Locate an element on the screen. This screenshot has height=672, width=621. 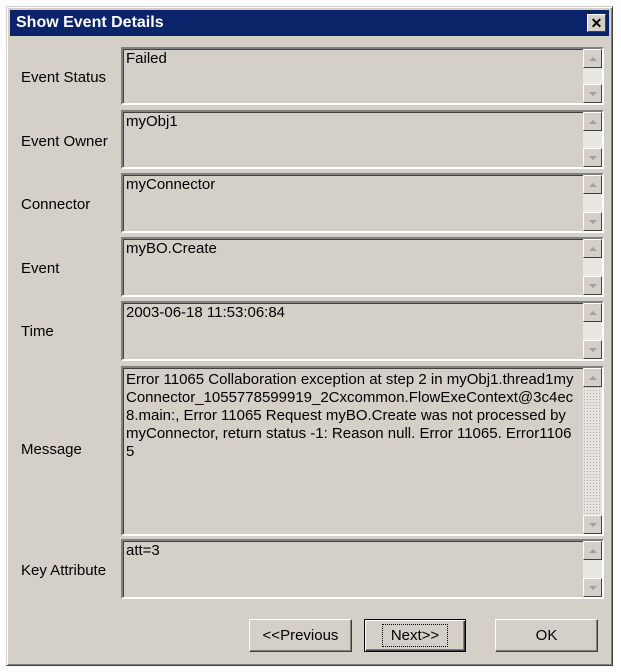
connector-value: myConnector is located at coordinates (171, 184).